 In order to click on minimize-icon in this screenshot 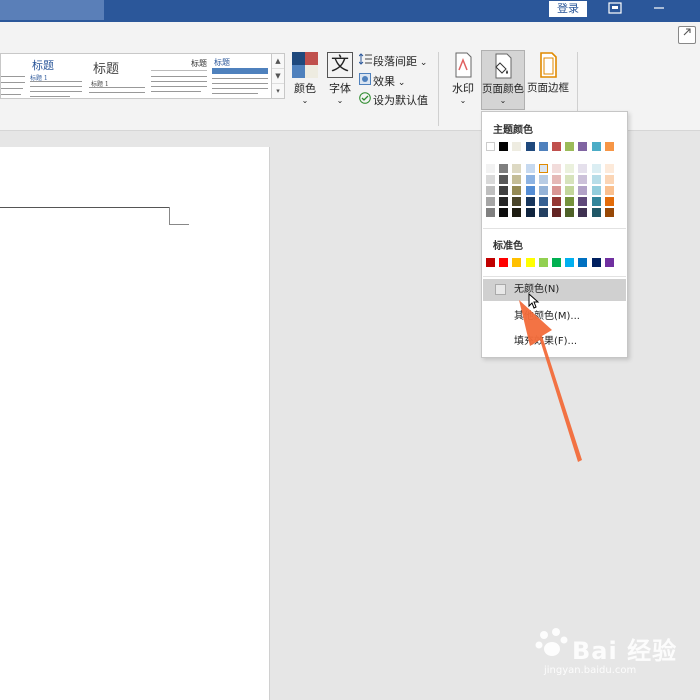, I will do `click(659, 9)`.